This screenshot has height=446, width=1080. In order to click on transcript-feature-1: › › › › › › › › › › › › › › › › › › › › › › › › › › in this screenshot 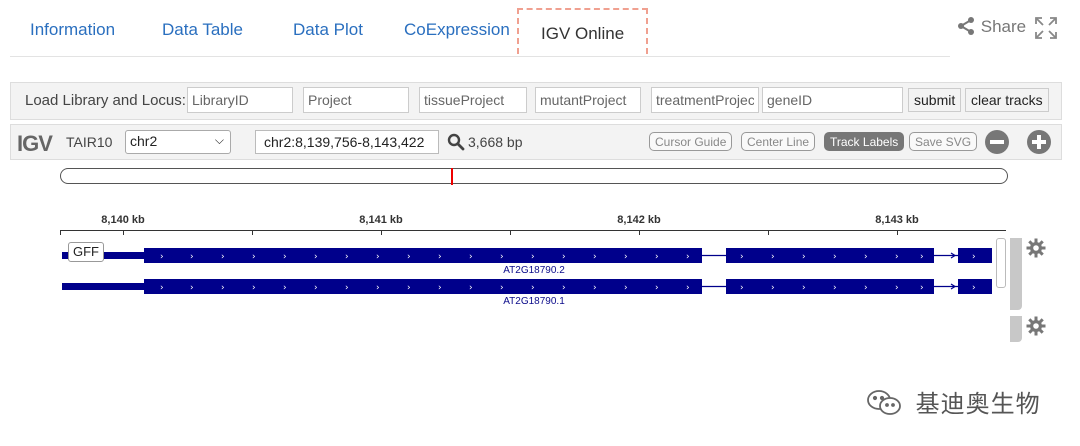, I will do `click(527, 255)`.